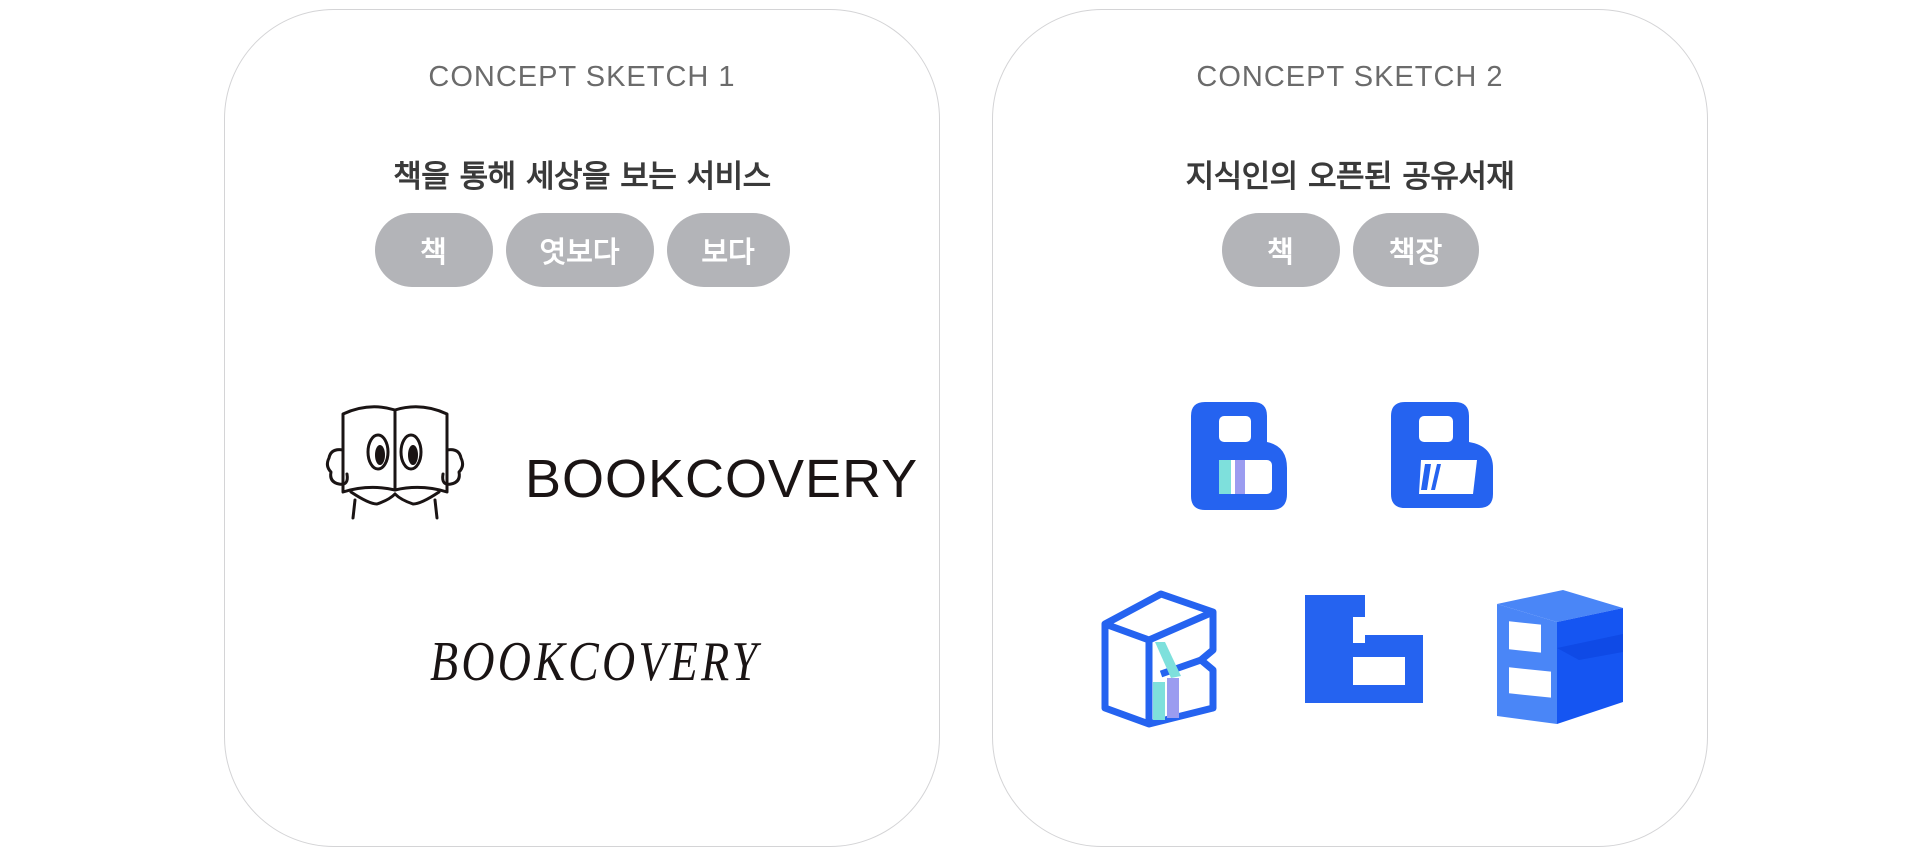 The height and width of the screenshot is (855, 1932). Describe the element at coordinates (1442, 455) in the screenshot. I see `b-logo-rounded-slant-icon` at that location.